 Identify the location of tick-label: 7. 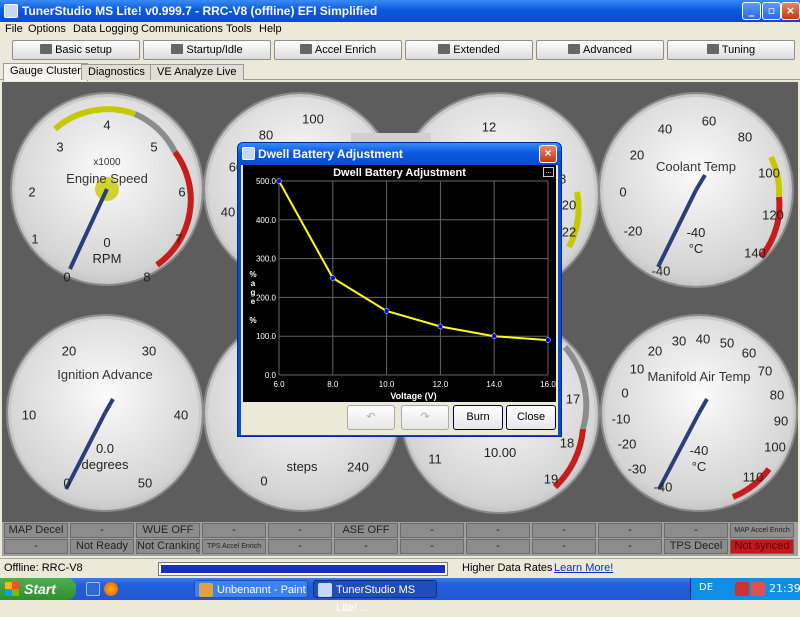
(179, 239).